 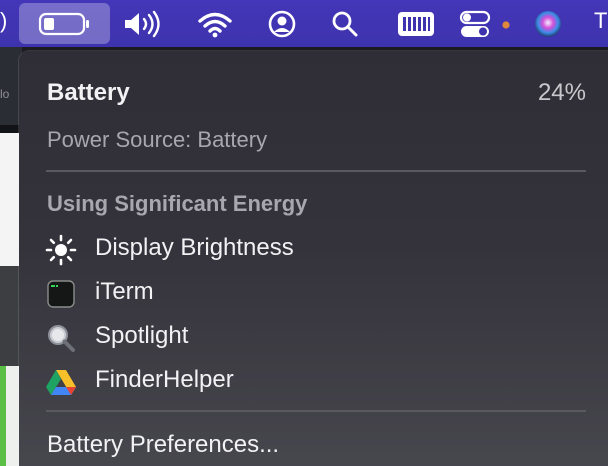 I want to click on wifi-icon, so click(x=215, y=24).